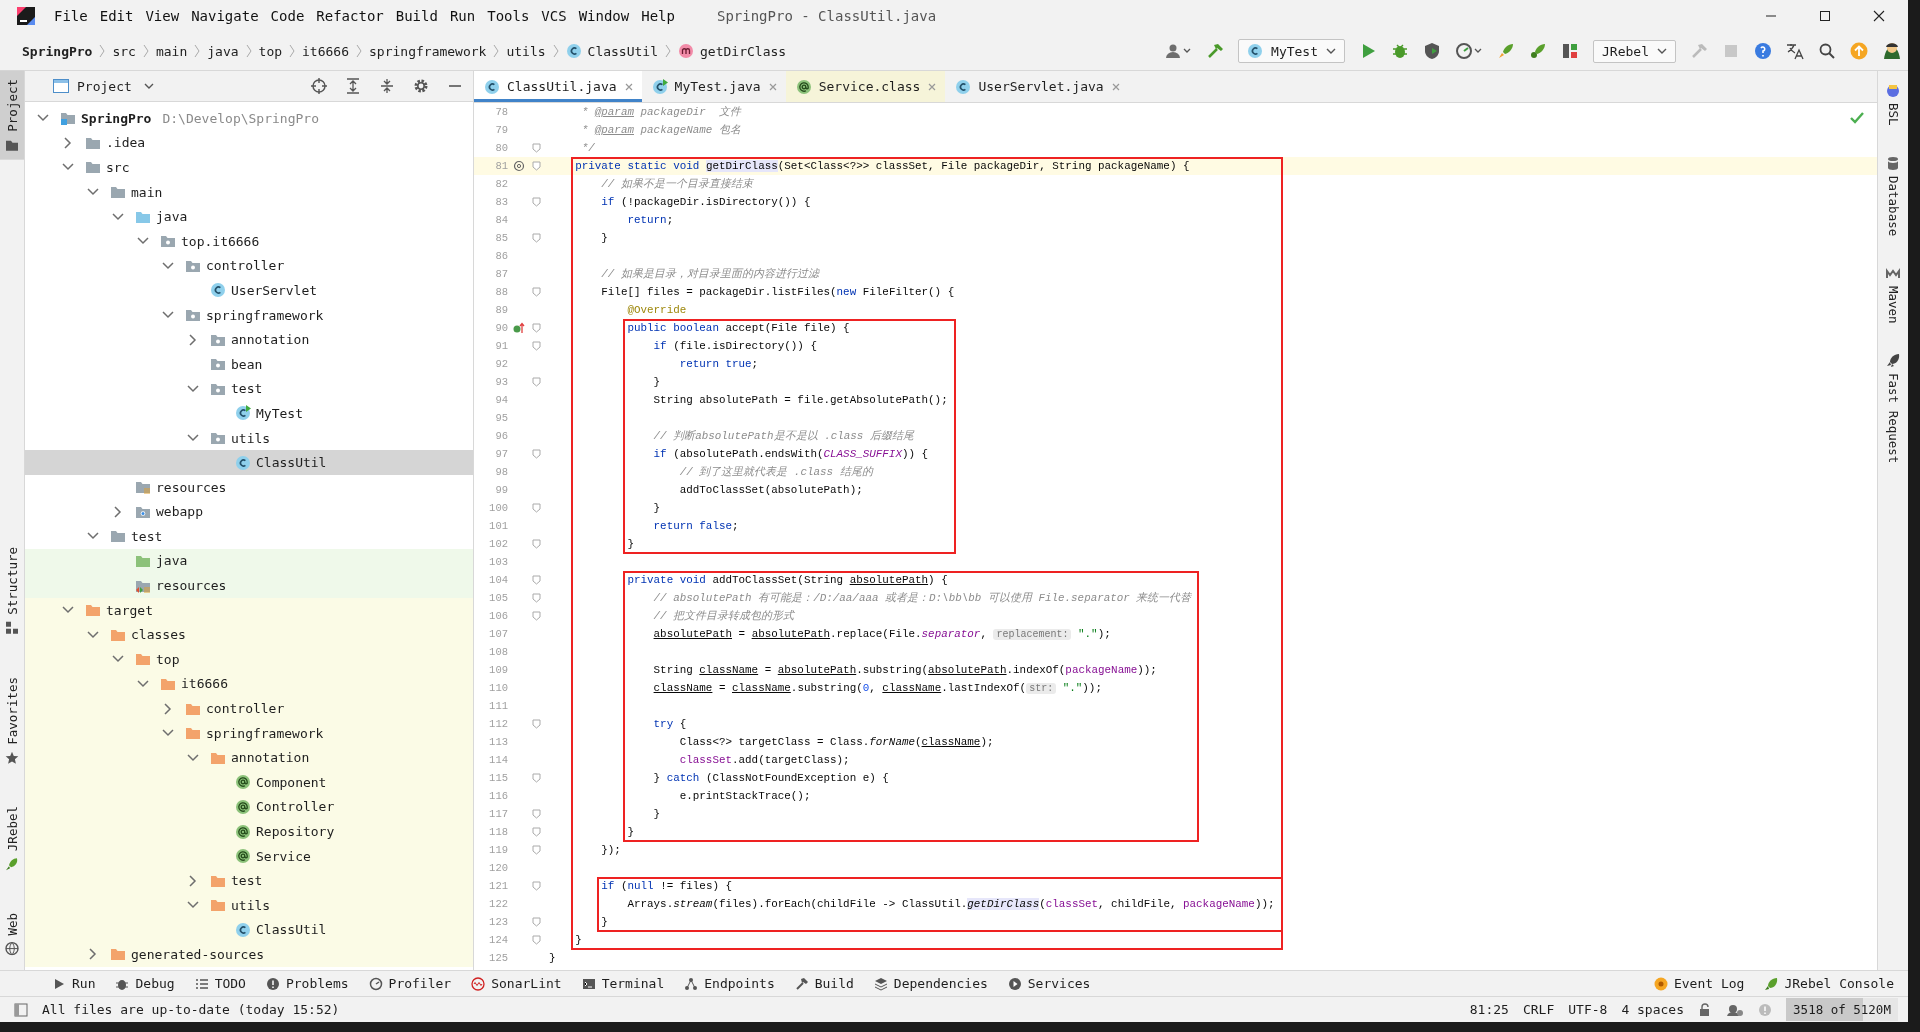 The height and width of the screenshot is (1032, 1920). I want to click on editor-tab: ClassUtil.java, so click(558, 86).